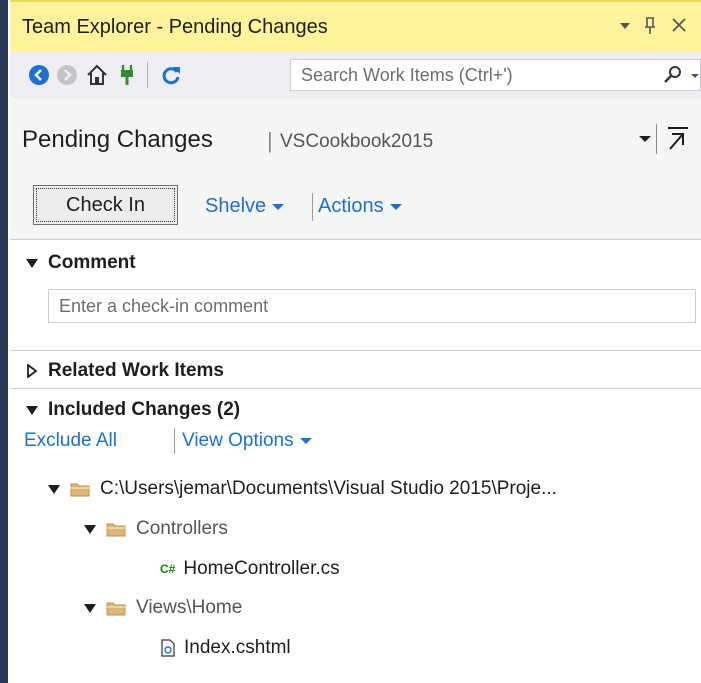 The width and height of the screenshot is (701, 683). What do you see at coordinates (305, 440) in the screenshot?
I see `view-options-chevron-down-icon` at bounding box center [305, 440].